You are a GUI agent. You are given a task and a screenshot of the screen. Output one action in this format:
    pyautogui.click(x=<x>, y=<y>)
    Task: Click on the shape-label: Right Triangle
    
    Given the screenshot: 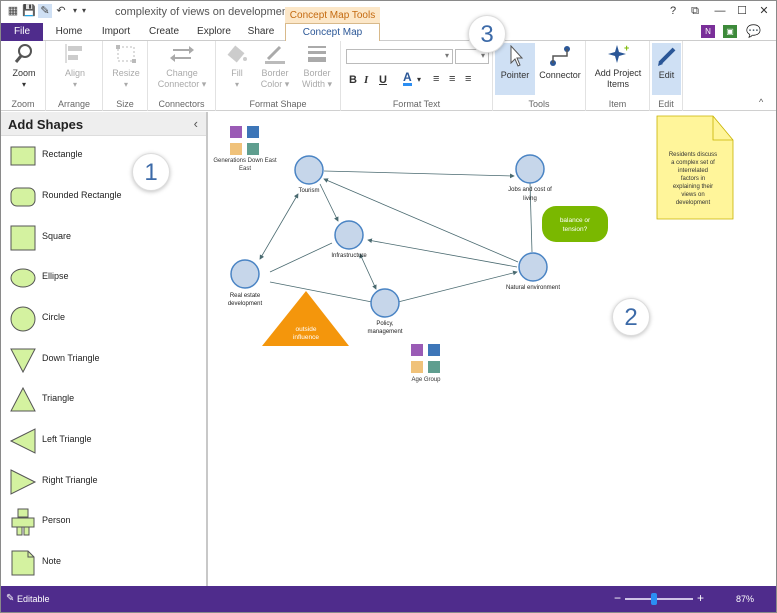 What is the action you would take?
    pyautogui.click(x=70, y=480)
    